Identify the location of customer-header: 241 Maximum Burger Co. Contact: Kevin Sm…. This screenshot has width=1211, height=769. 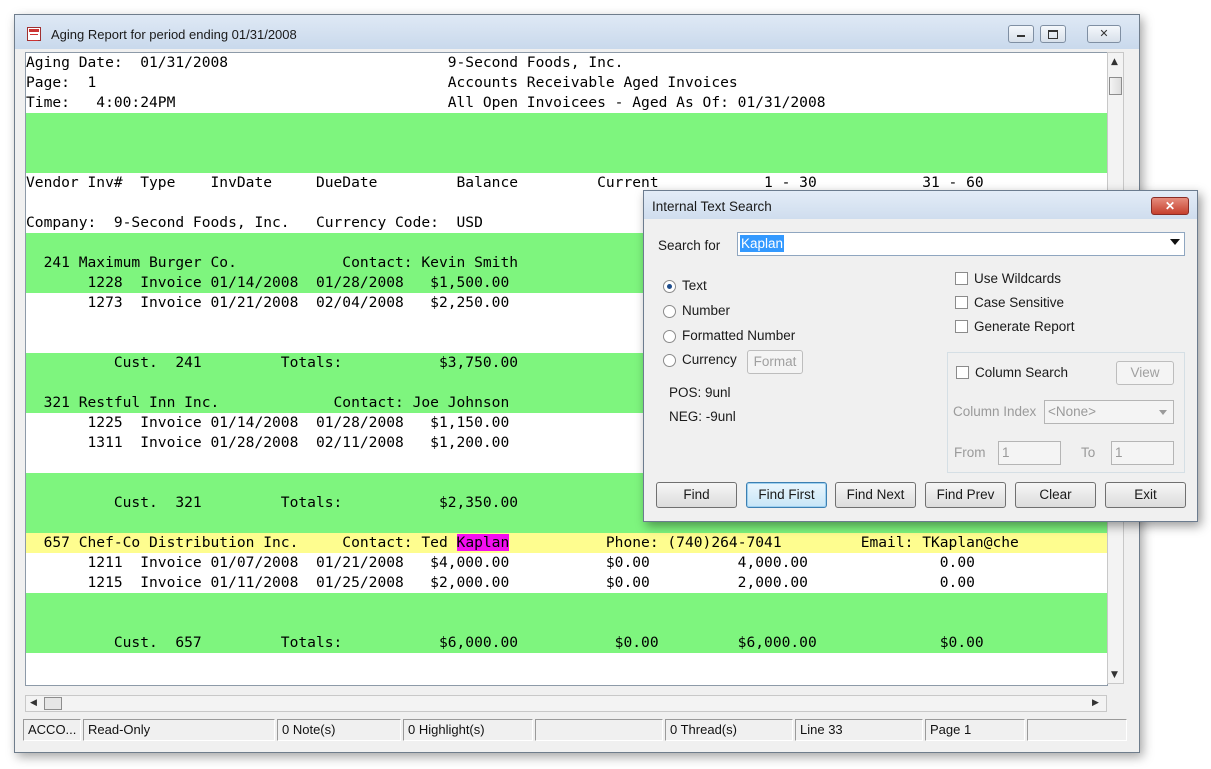
(272, 262).